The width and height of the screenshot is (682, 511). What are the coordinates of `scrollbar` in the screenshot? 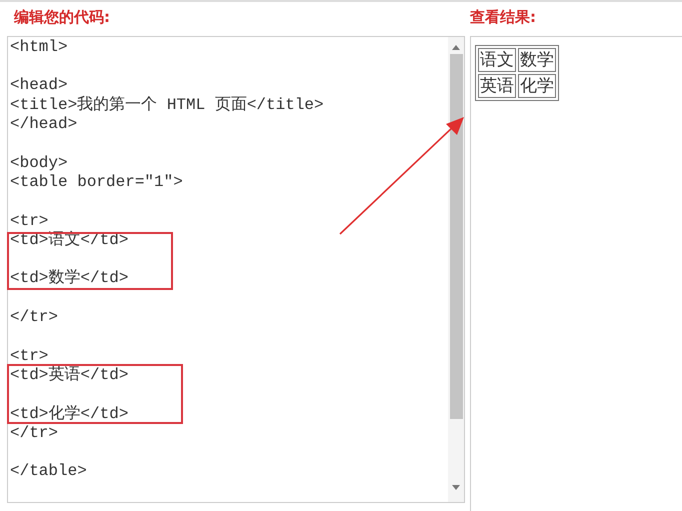 It's located at (456, 269).